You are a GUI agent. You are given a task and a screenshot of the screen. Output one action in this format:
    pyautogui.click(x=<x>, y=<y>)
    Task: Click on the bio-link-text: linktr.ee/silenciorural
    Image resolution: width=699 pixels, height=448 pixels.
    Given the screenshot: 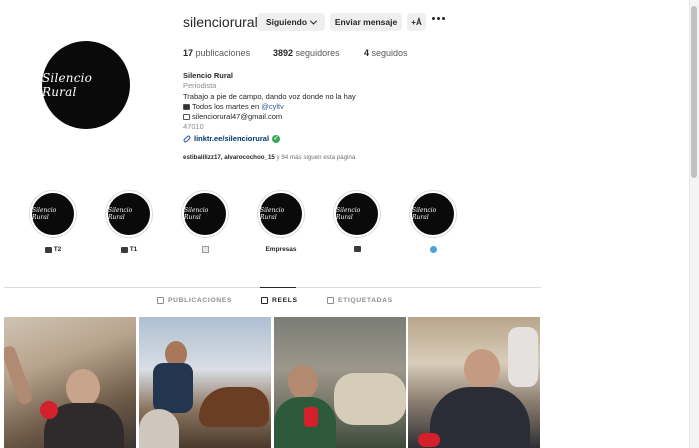 What is the action you would take?
    pyautogui.click(x=232, y=138)
    